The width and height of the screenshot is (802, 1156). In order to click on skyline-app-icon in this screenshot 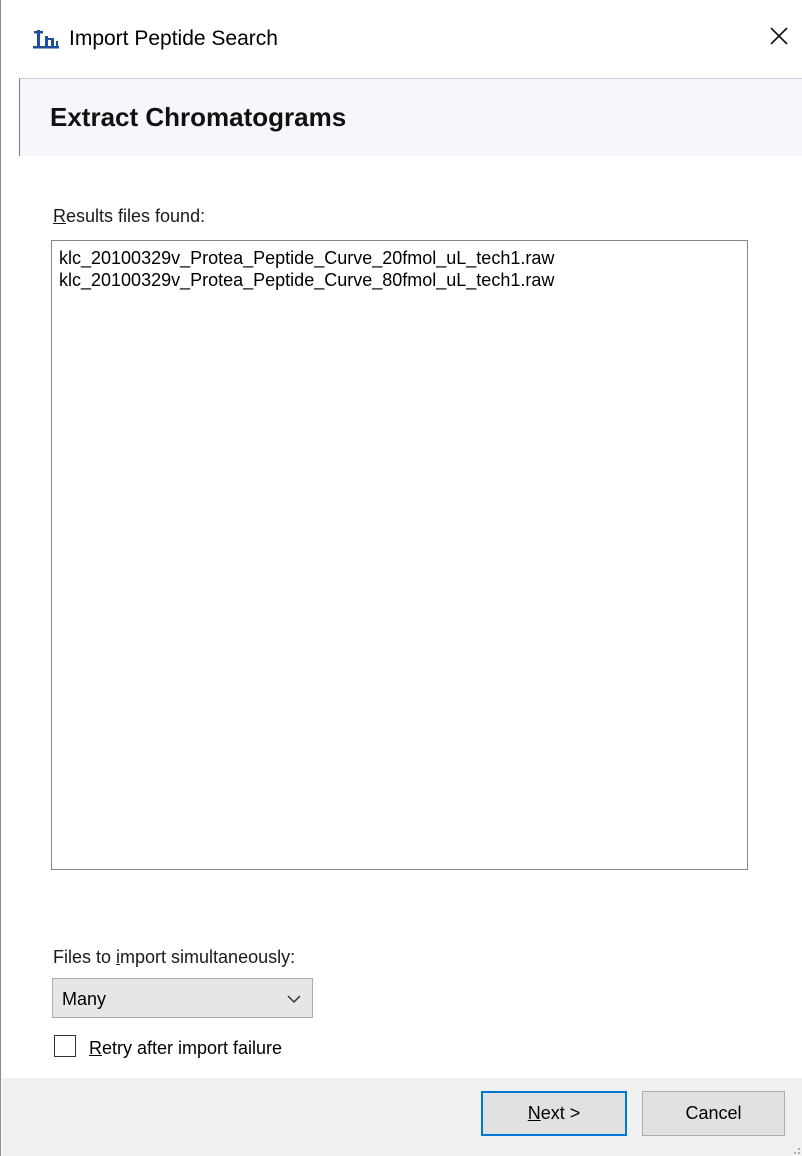, I will do `click(46, 38)`.